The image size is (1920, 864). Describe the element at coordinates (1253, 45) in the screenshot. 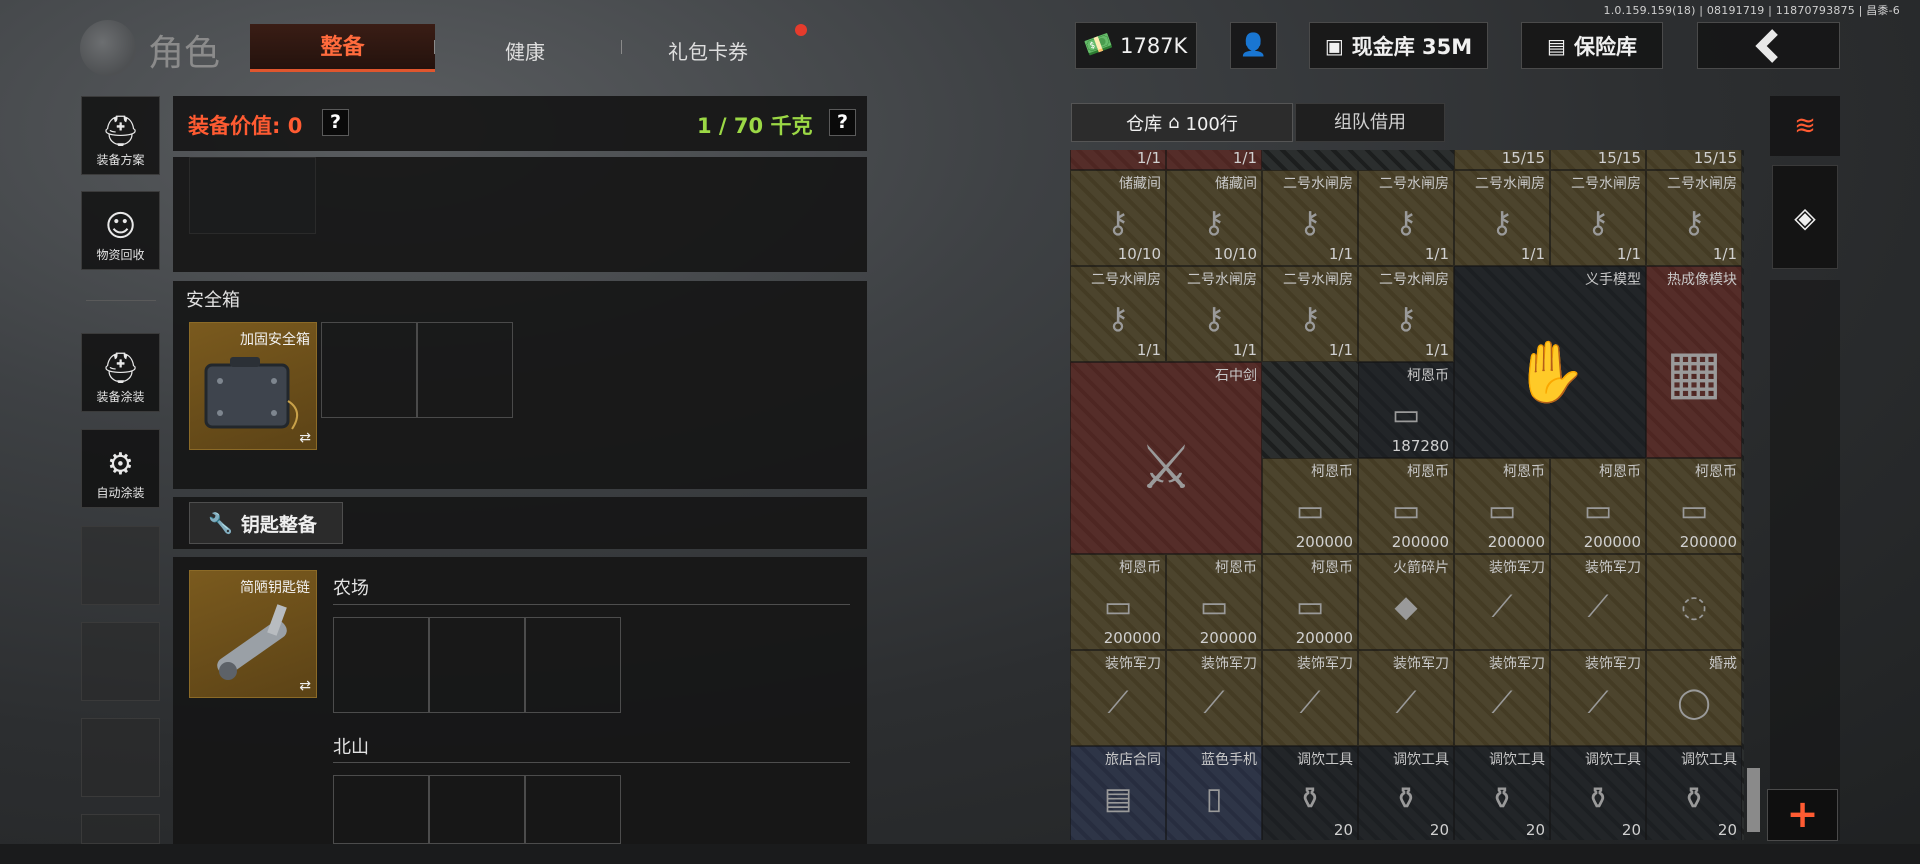

I see `agent-button: 👤` at that location.